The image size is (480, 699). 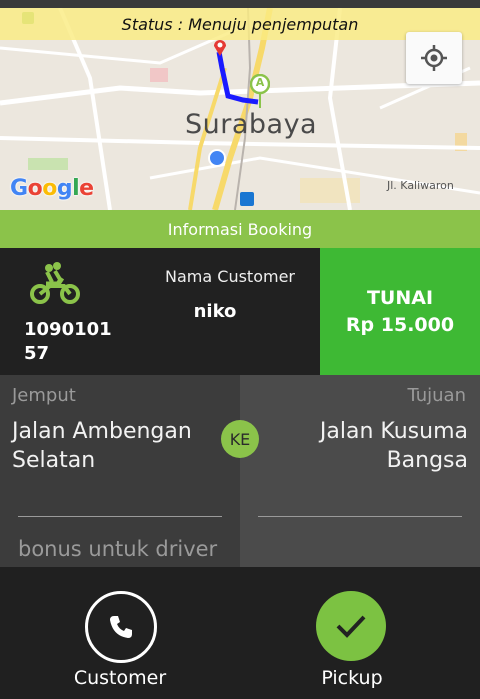 I want to click on map-city-label: Surabaya, so click(x=251, y=124).